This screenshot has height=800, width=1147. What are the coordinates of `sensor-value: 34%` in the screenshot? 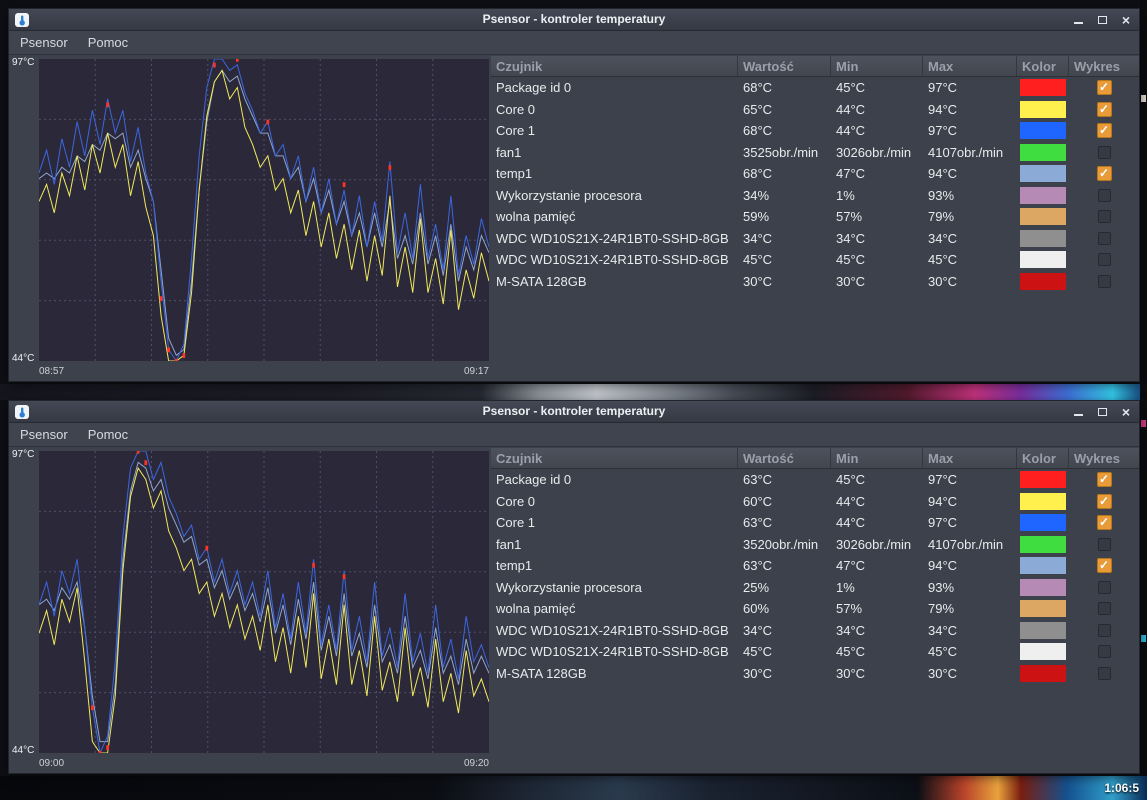 It's located at (756, 195).